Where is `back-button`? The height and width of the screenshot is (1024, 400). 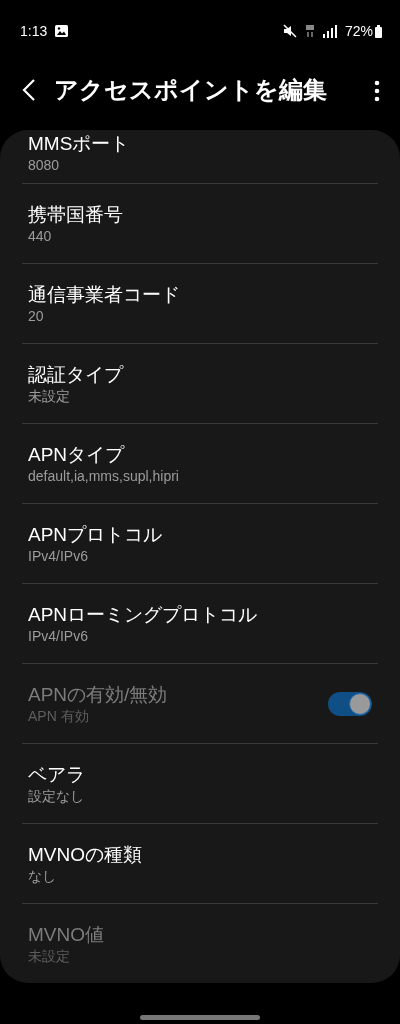 back-button is located at coordinates (29, 90).